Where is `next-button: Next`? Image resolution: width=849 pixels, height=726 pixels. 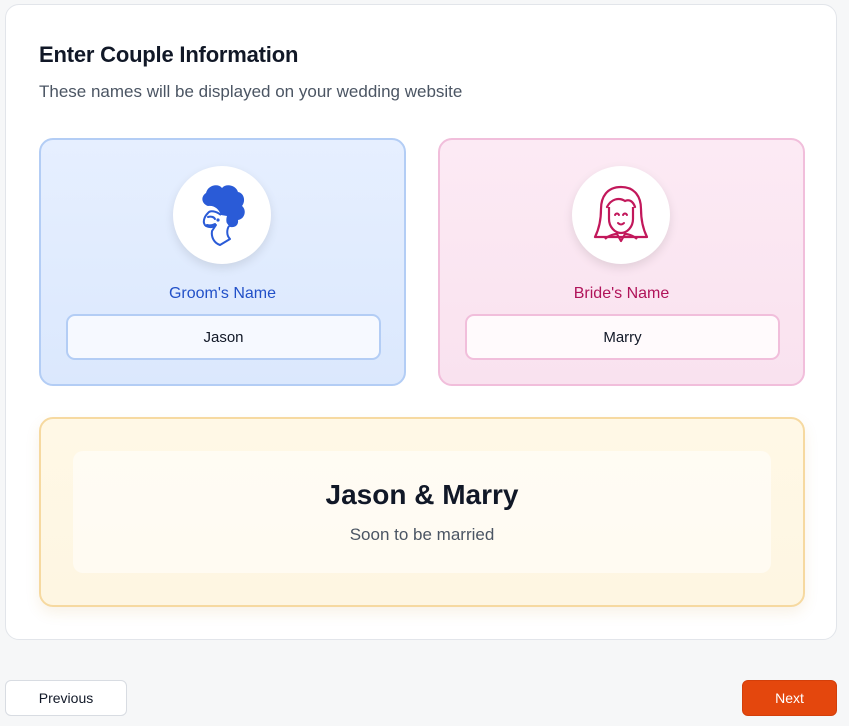
next-button: Next is located at coordinates (789, 698).